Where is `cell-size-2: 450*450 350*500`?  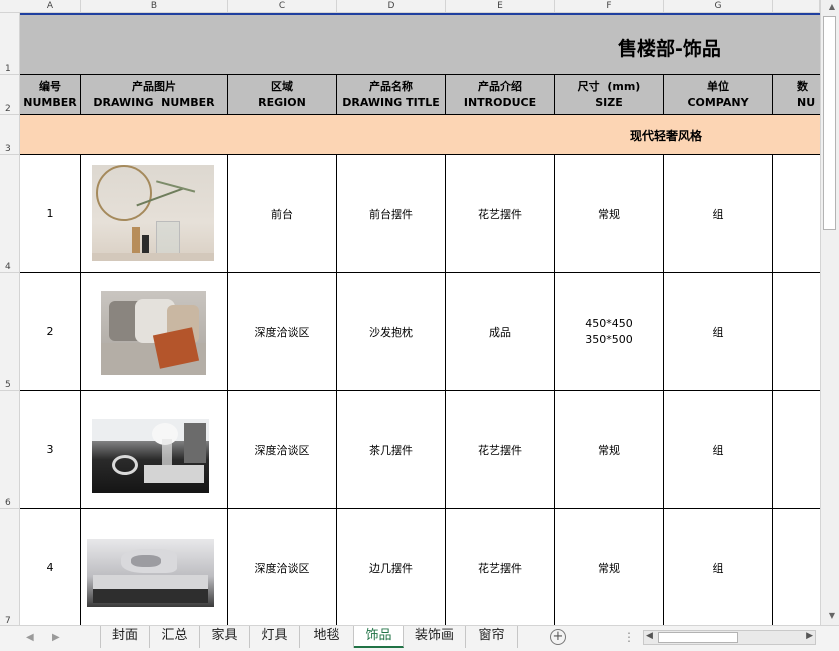 cell-size-2: 450*450 350*500 is located at coordinates (609, 332).